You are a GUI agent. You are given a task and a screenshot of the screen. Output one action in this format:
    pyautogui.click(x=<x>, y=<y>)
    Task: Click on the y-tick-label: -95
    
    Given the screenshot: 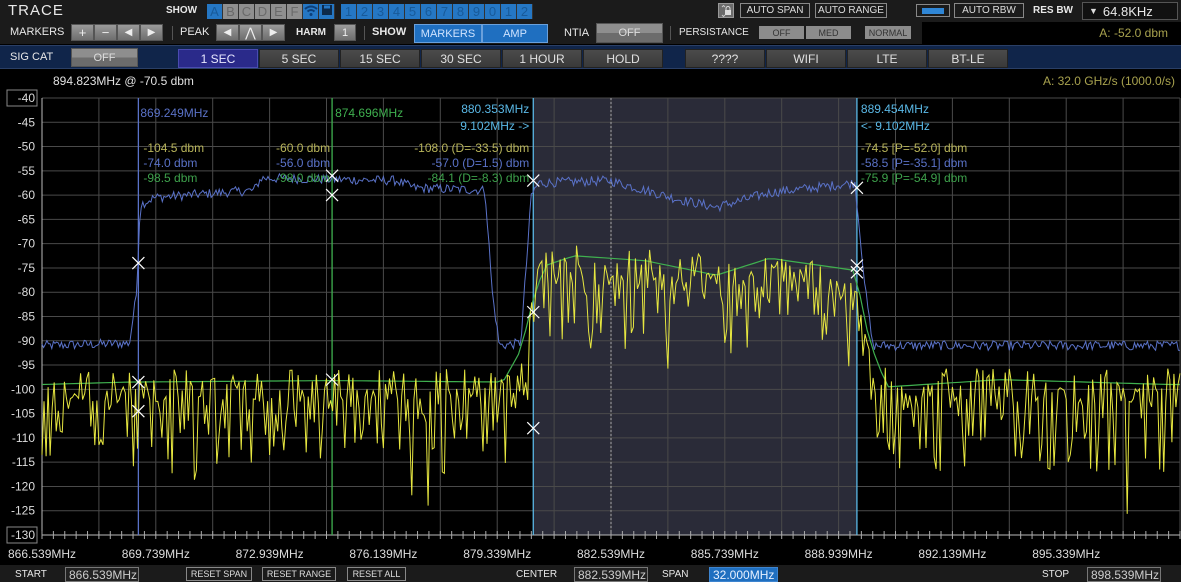 What is the action you would take?
    pyautogui.click(x=27, y=365)
    